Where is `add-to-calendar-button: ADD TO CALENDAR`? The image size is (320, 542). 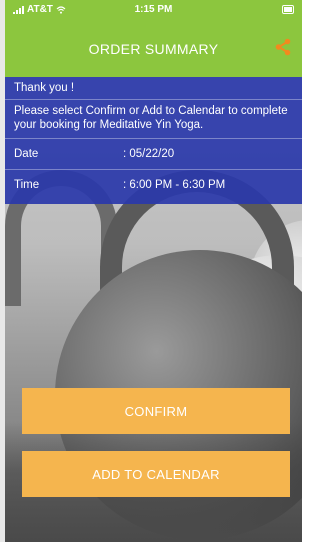 add-to-calendar-button: ADD TO CALENDAR is located at coordinates (156, 474).